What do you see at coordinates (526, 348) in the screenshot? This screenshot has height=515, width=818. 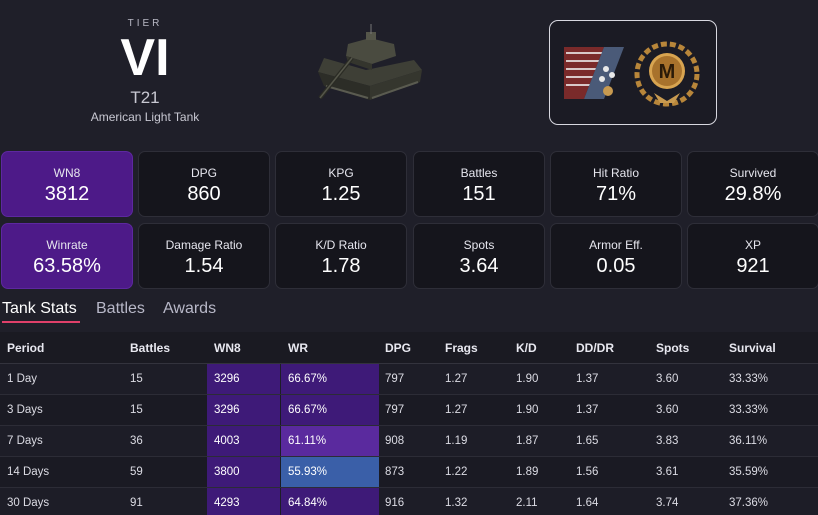 I see `column-header-kd: K/D` at bounding box center [526, 348].